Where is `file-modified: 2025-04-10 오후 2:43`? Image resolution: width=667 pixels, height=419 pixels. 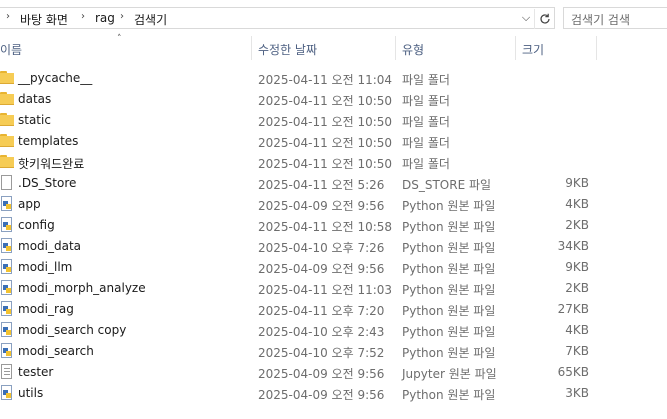 file-modified: 2025-04-10 오후 2:43 is located at coordinates (321, 332).